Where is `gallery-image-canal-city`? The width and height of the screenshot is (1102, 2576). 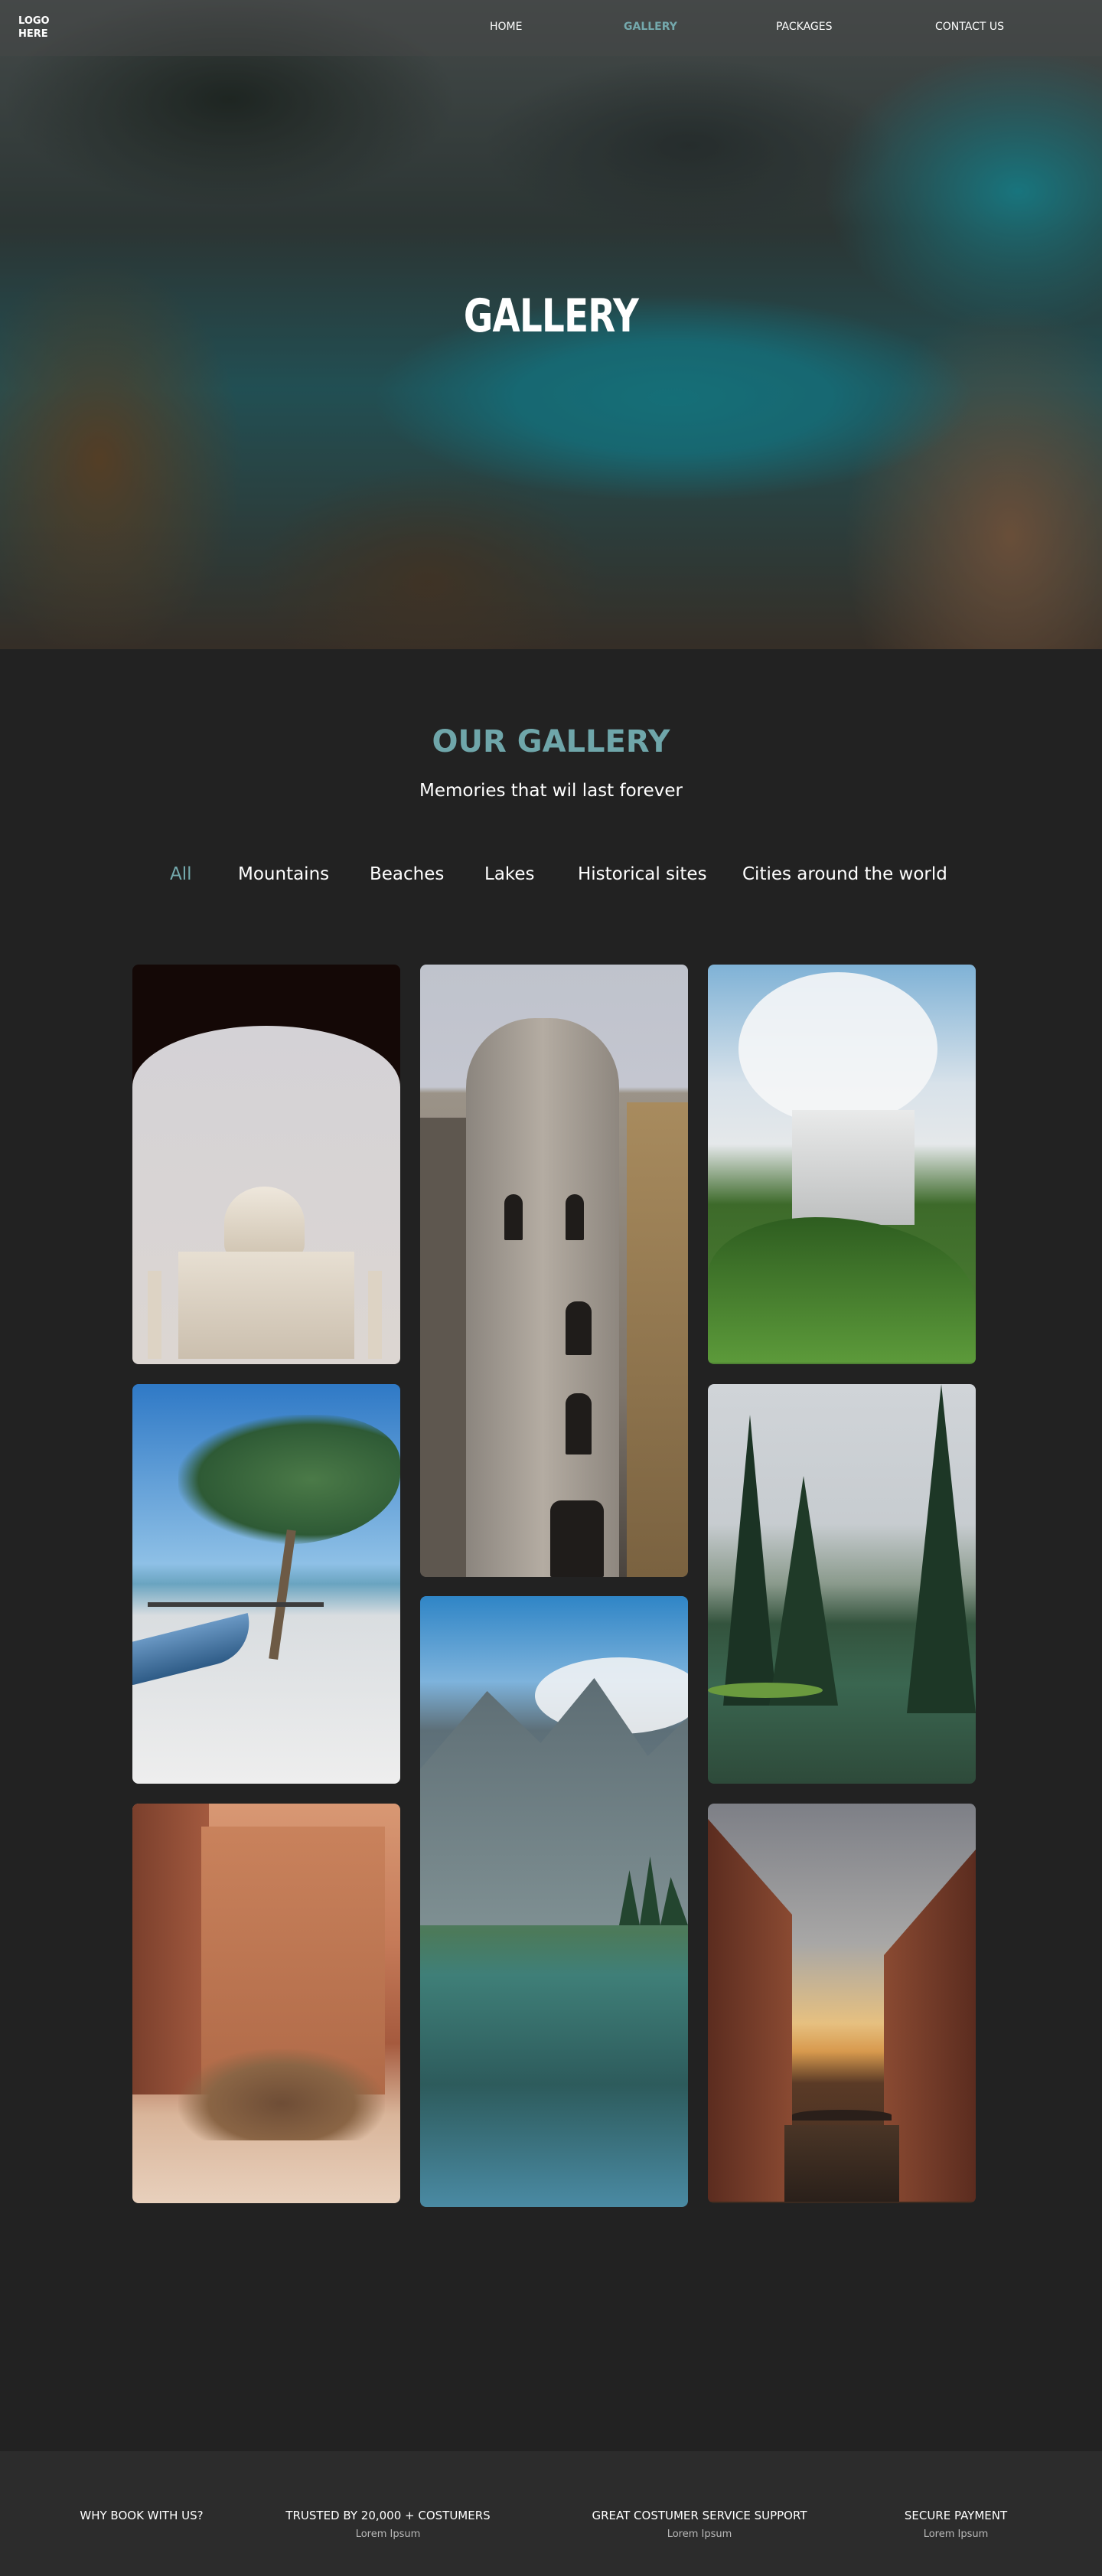 gallery-image-canal-city is located at coordinates (842, 2003).